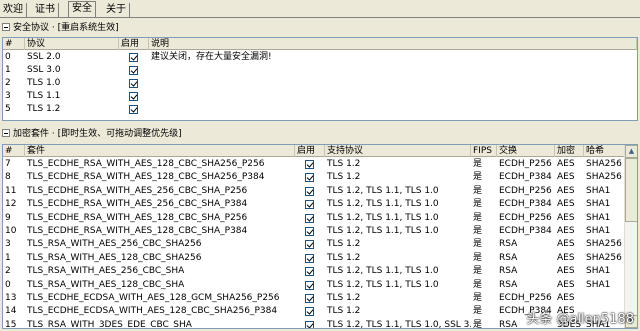  Describe the element at coordinates (66, 28) in the screenshot. I see `protocols-group-label: 安全协议 · [重启系统生效]` at that location.